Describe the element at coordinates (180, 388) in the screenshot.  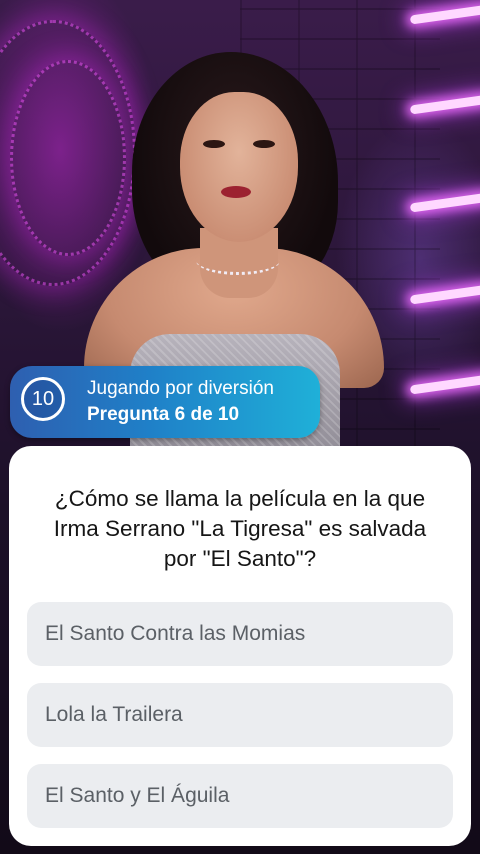
I see `game-mode-label: Jugando por diversión` at that location.